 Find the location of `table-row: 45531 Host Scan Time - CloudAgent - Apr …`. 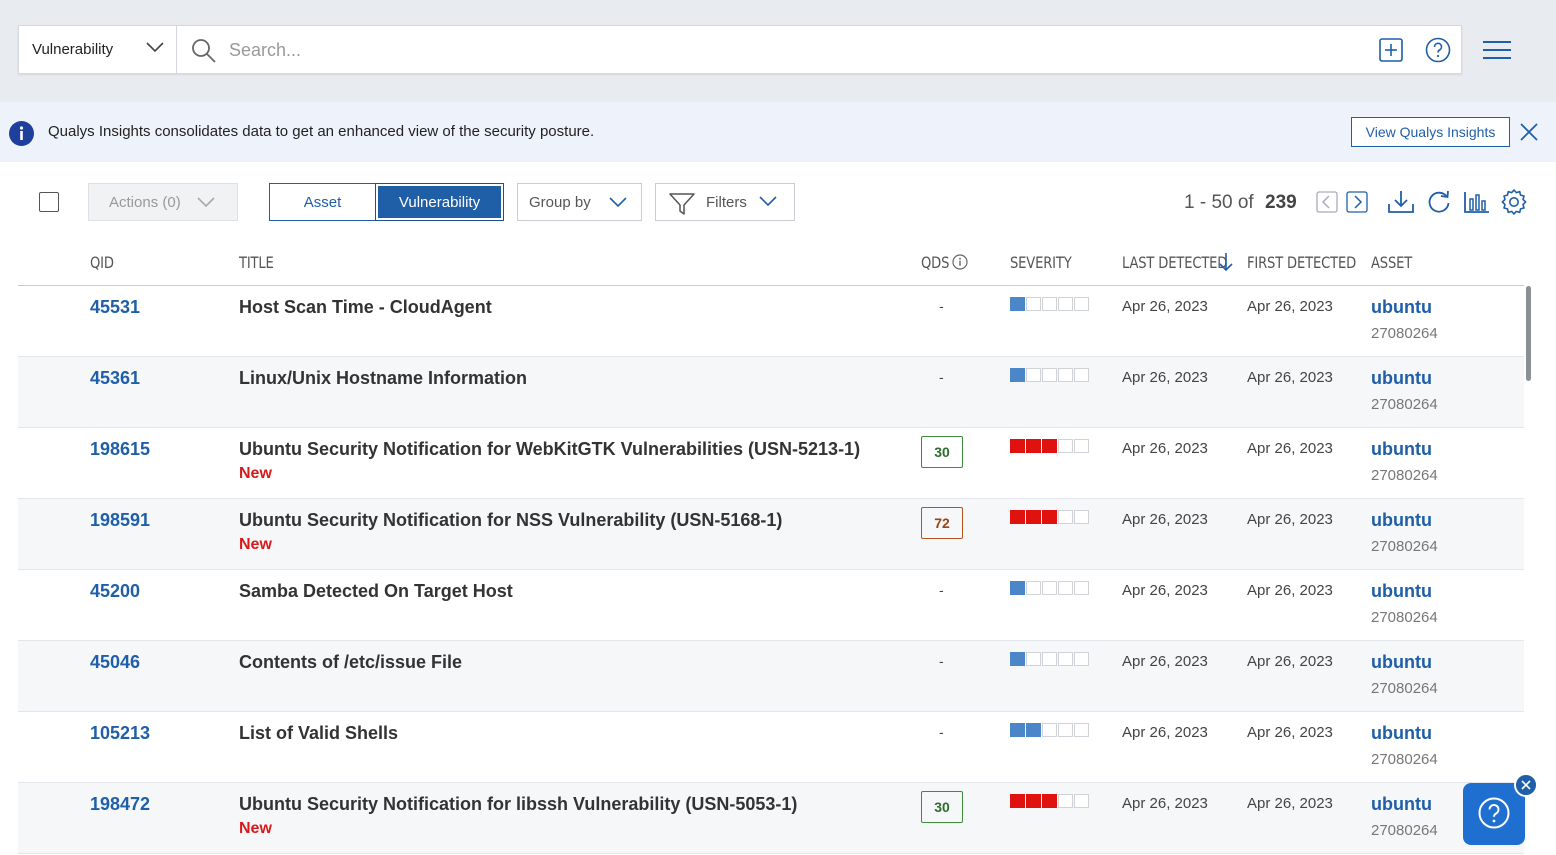

table-row: 45531 Host Scan Time - CloudAgent - Apr … is located at coordinates (771, 321).